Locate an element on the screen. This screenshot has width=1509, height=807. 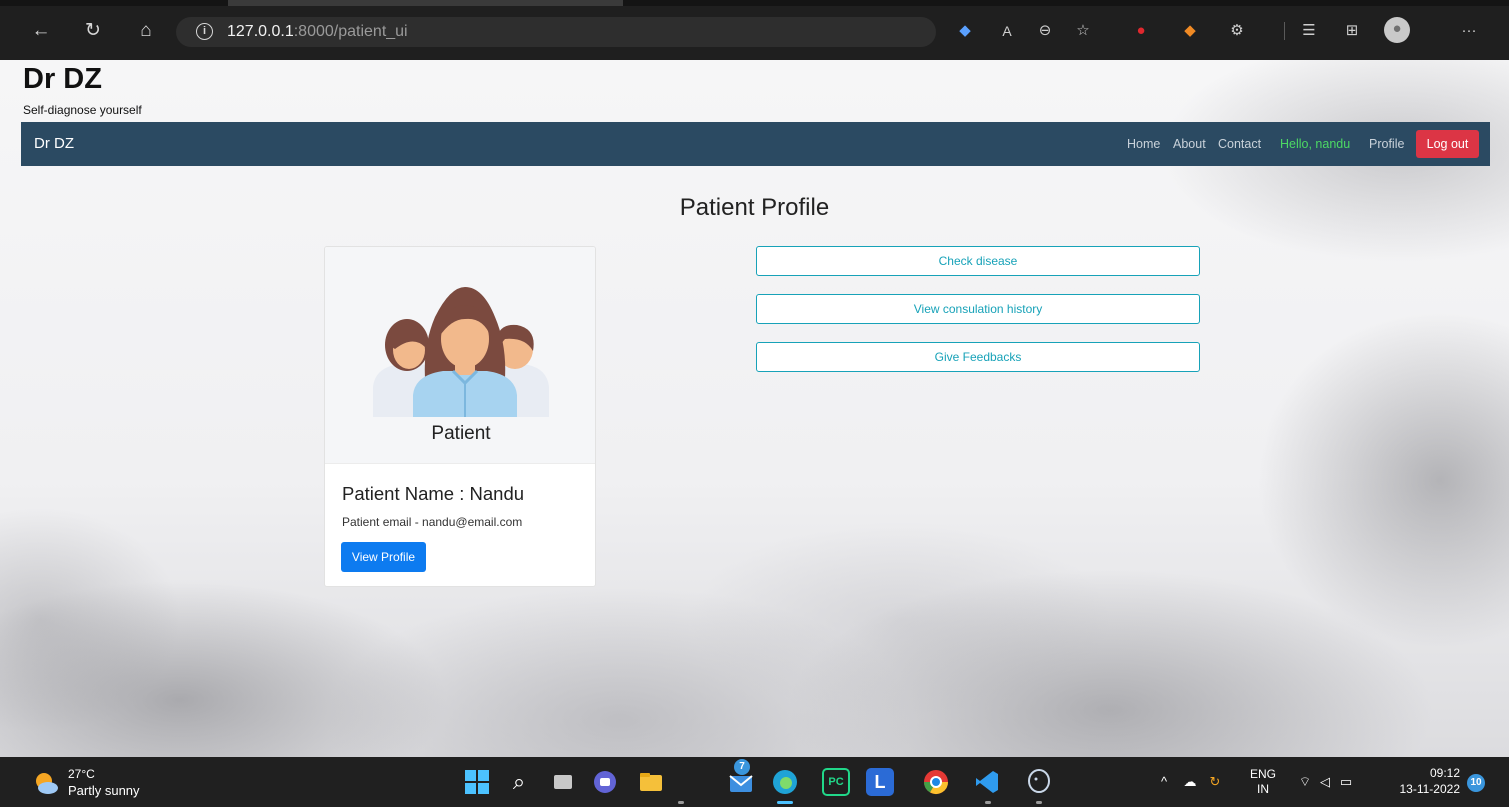
nav-contact-link: Contact is located at coordinates (1239, 144).